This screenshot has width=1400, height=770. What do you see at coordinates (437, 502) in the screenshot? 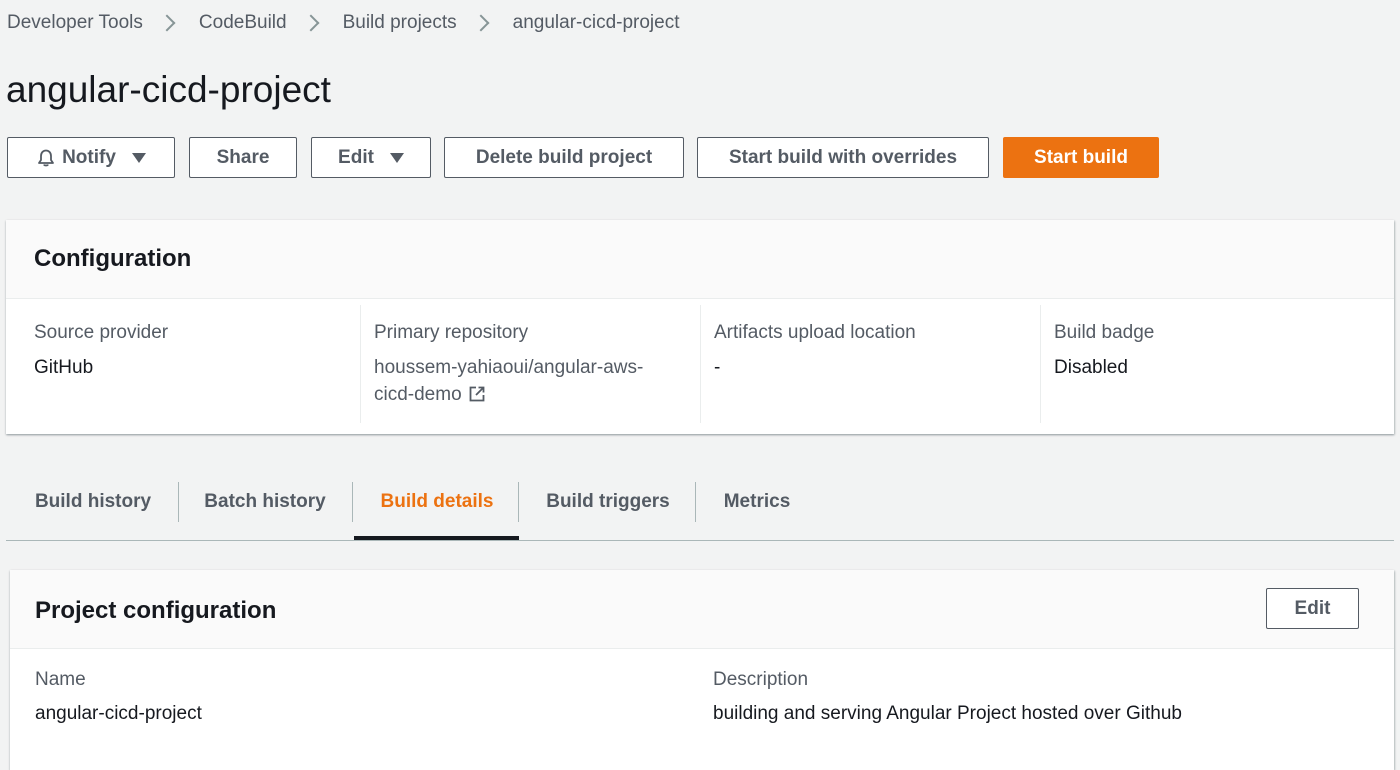
I see `tab-build-details: Build details` at bounding box center [437, 502].